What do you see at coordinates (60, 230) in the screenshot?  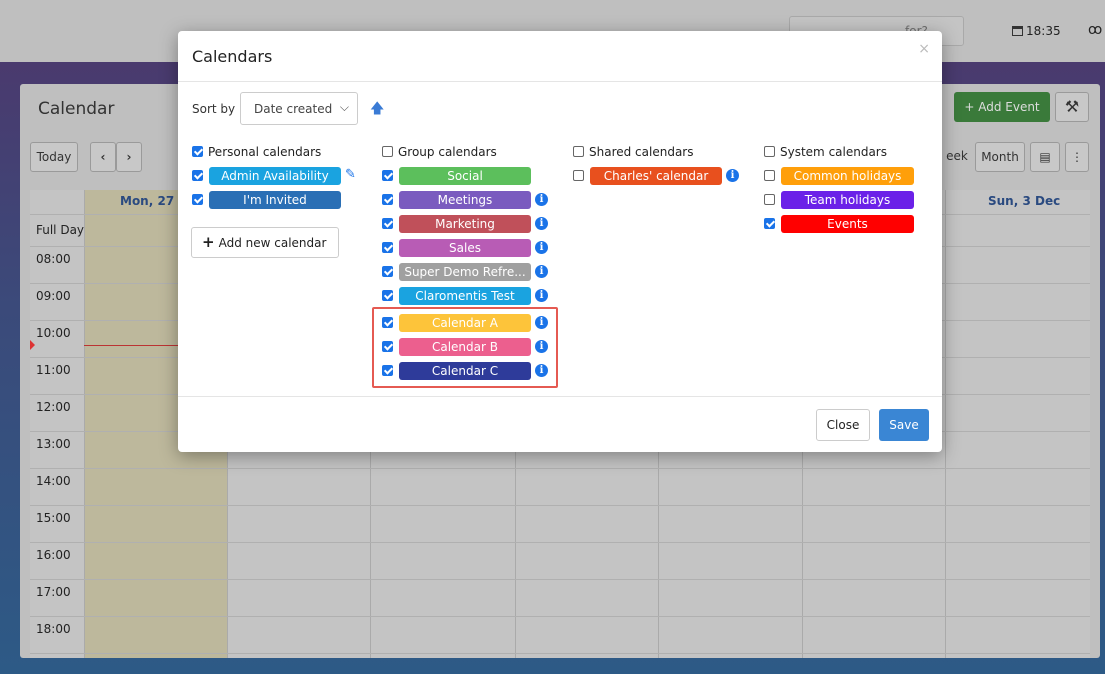 I see `full-day-label: Full Day` at bounding box center [60, 230].